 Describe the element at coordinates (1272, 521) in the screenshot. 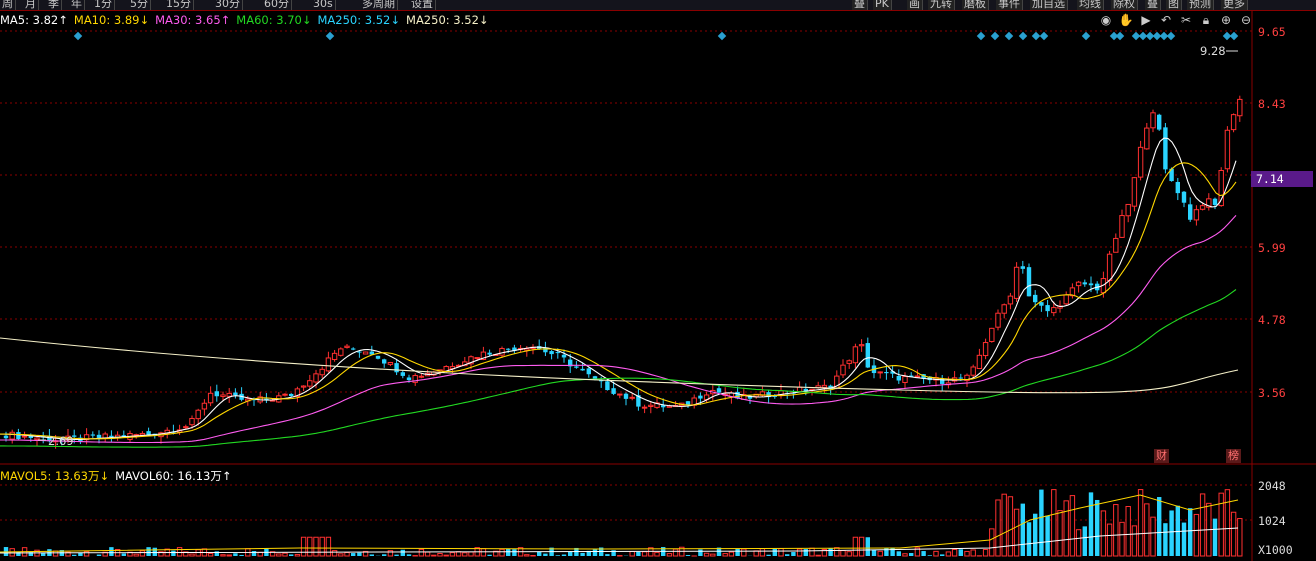

I see `volume-tick: 1024` at that location.